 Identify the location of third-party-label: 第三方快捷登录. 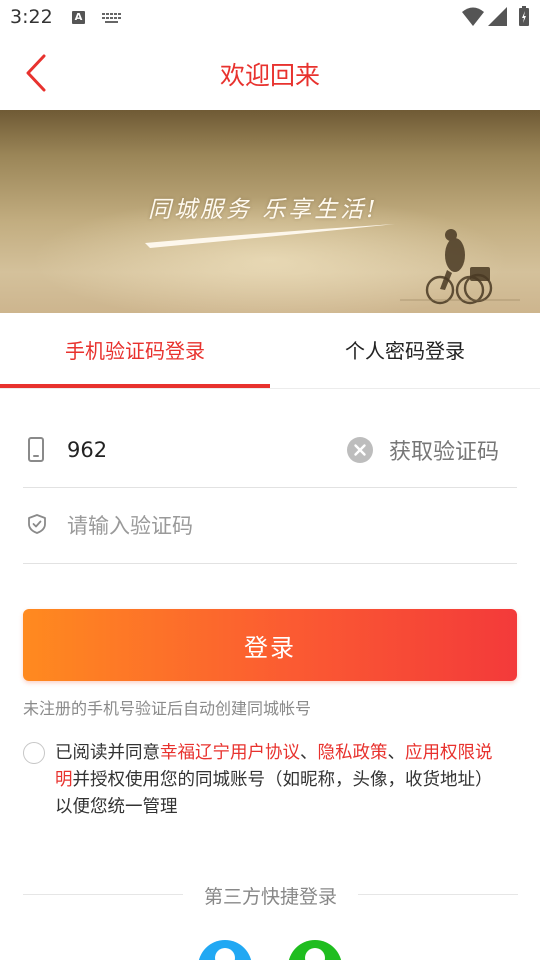
(270, 897).